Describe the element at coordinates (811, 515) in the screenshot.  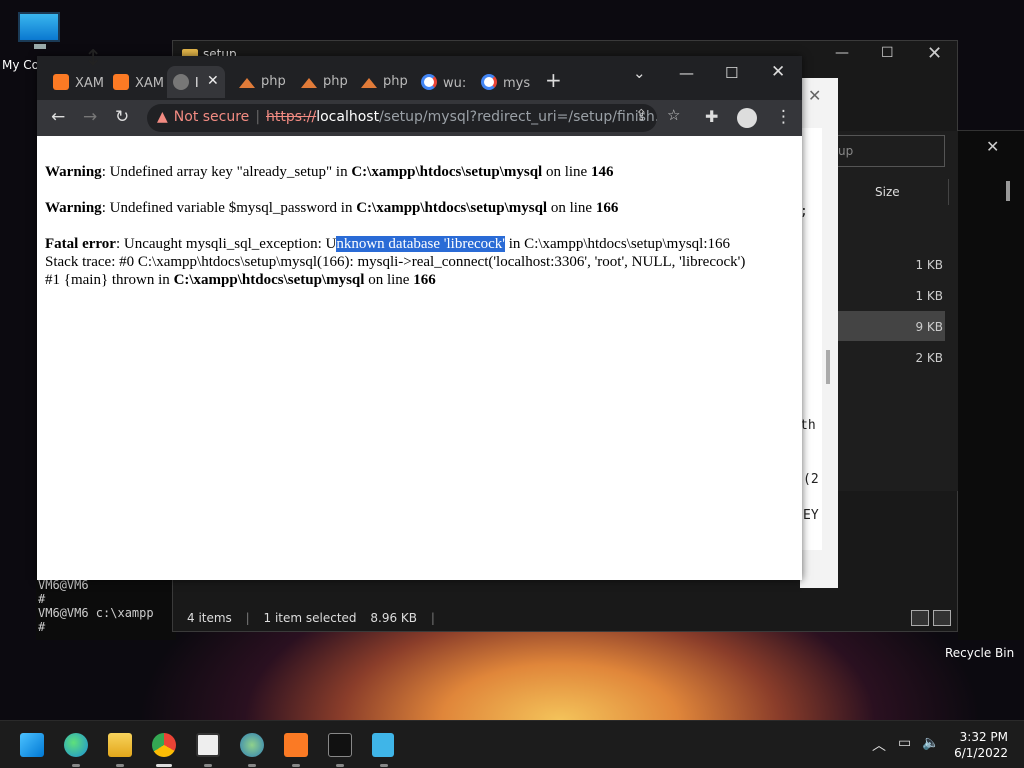
I see `code-fragment: EY` at that location.